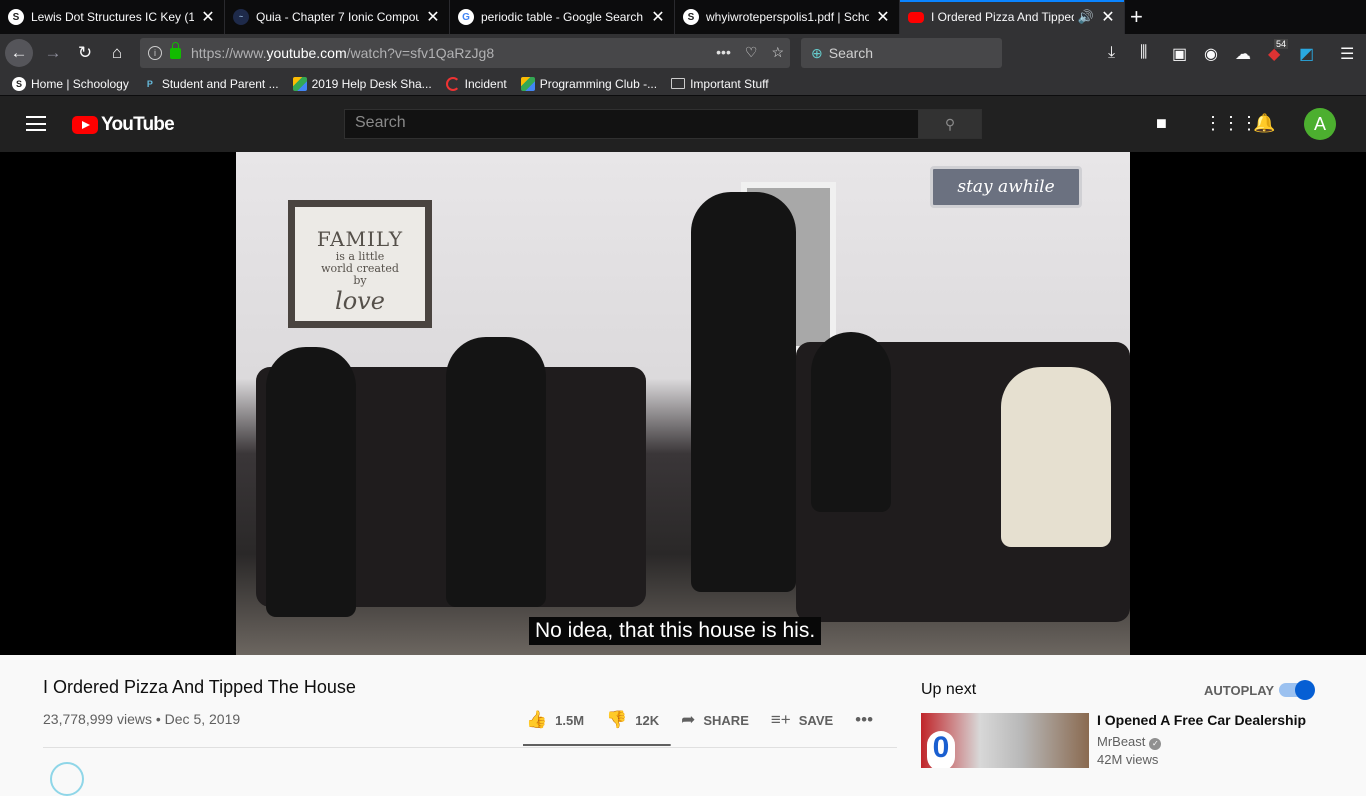 The image size is (1366, 796). I want to click on browser-tab: ~ Quia - Chapter 7 Ionic Compou ✕, so click(337, 17).